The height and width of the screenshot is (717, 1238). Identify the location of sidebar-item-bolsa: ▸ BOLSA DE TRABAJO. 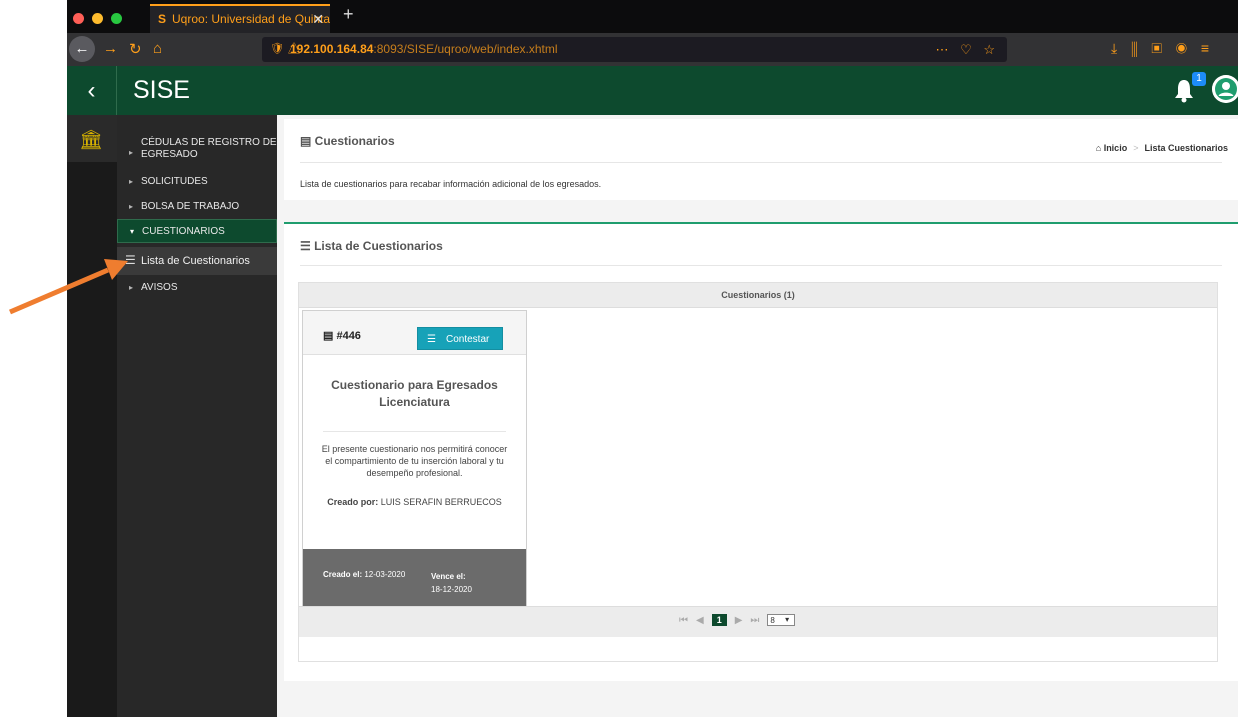
(197, 208).